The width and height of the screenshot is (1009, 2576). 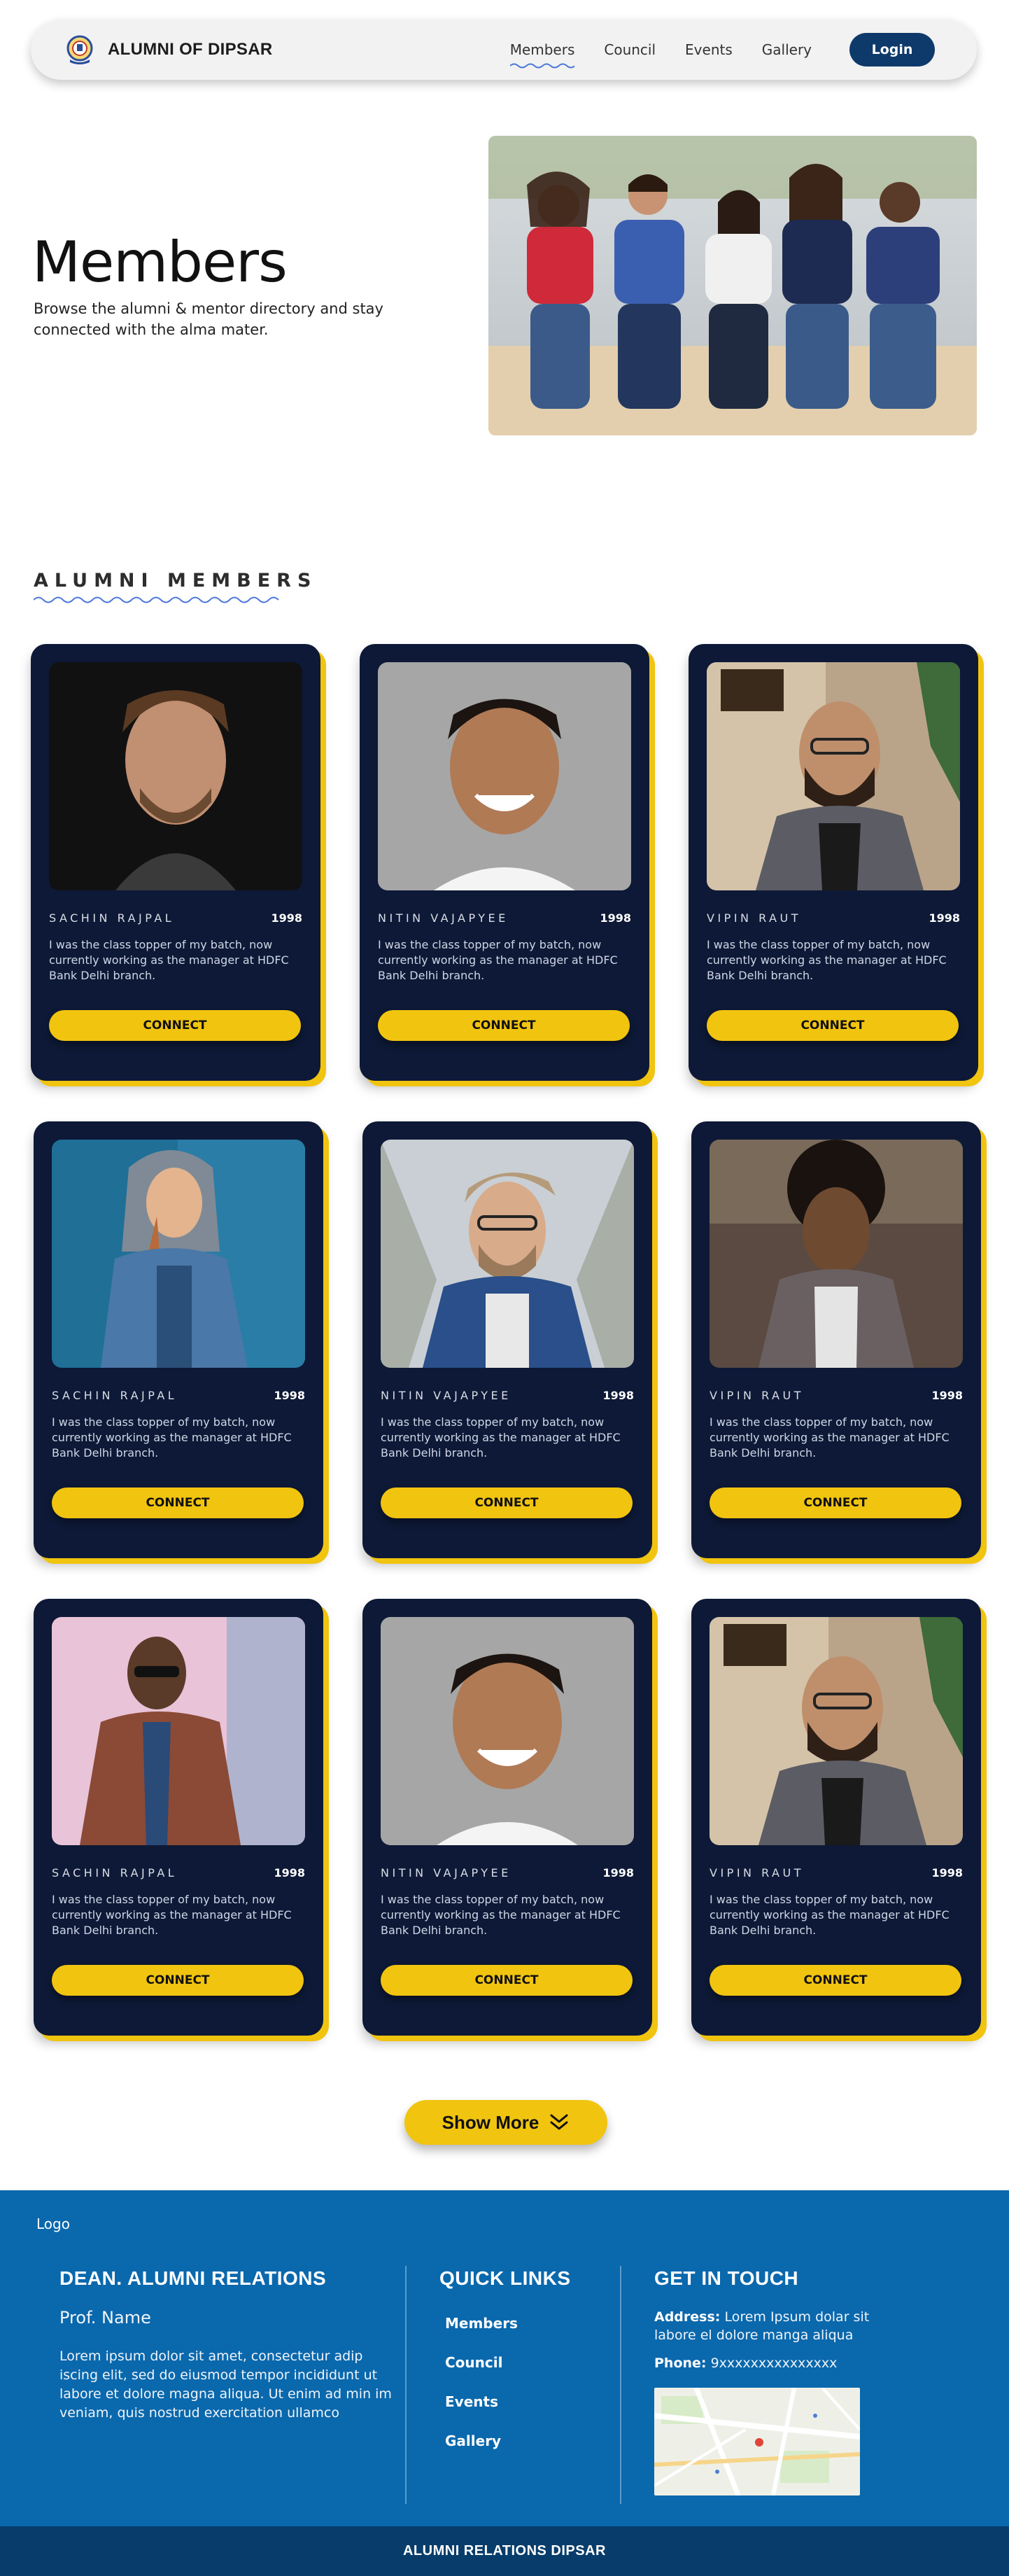 I want to click on section-title-underline-wave, so click(x=156, y=599).